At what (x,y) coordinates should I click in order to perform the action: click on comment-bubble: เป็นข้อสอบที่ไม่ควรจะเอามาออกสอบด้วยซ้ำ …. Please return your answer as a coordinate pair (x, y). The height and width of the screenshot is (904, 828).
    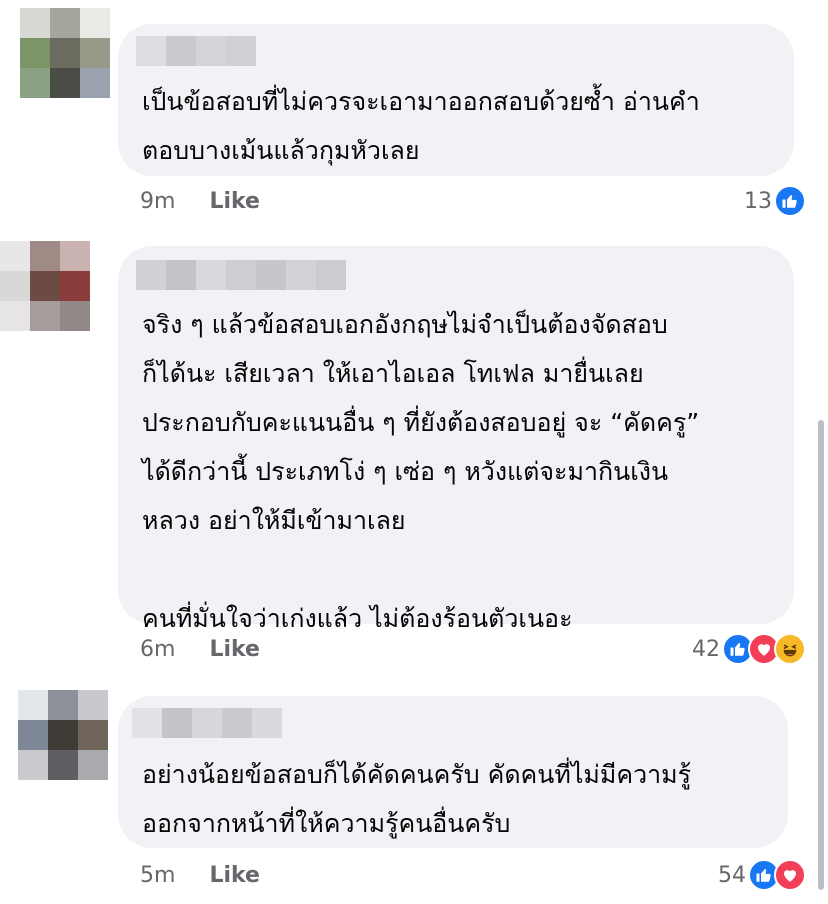
    Looking at the image, I should click on (456, 100).